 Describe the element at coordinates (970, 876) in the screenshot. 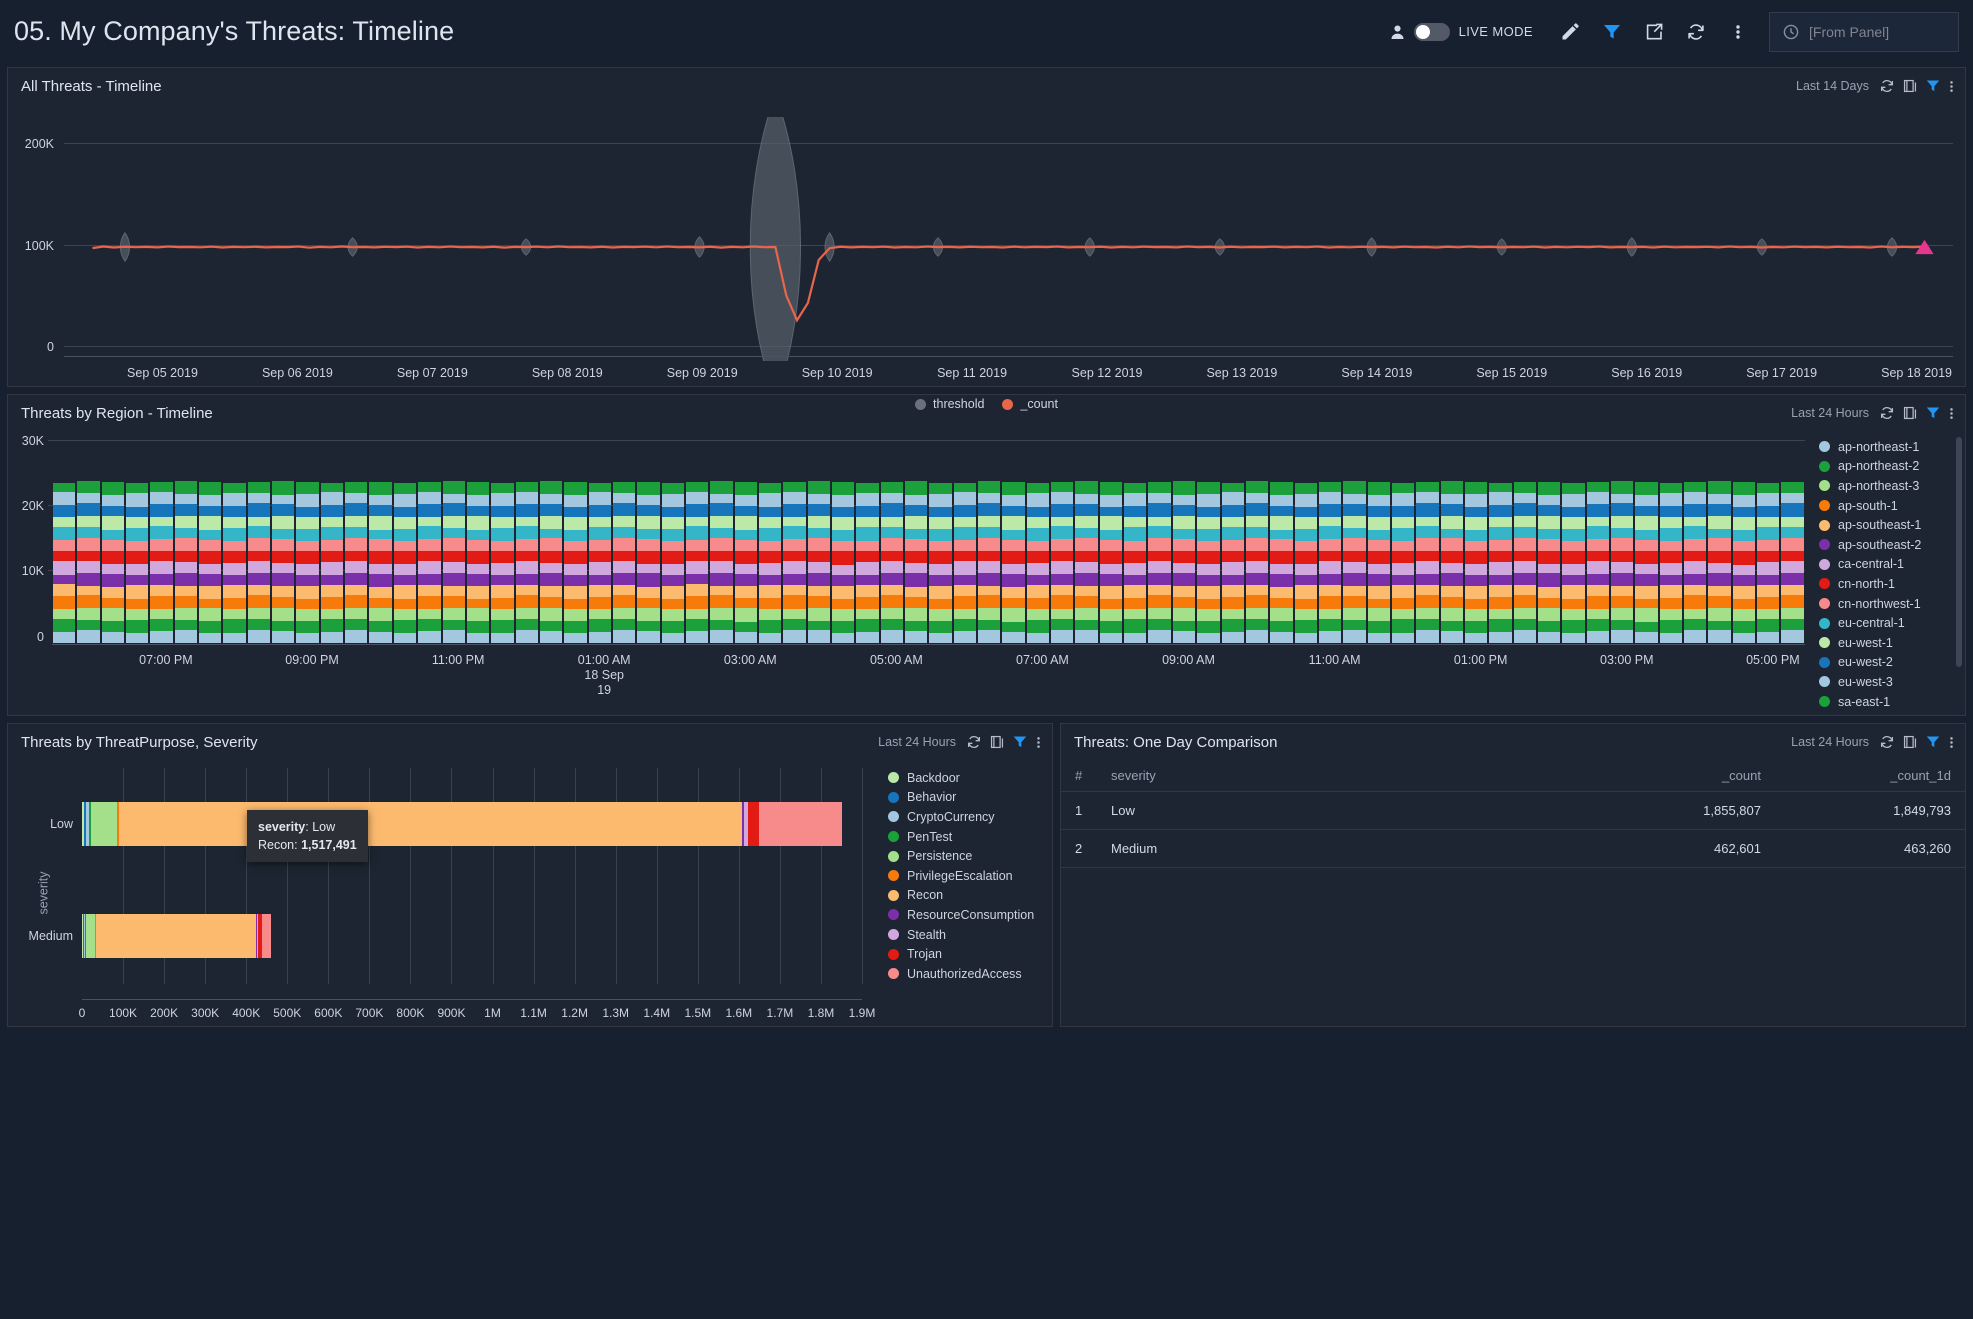

I see `legend-item: PrivilegeEscalation` at that location.